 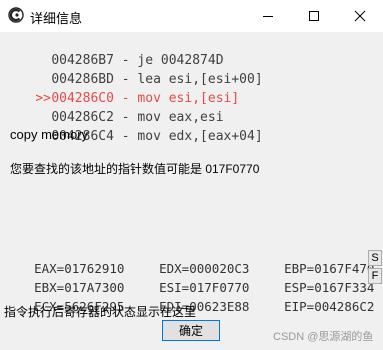 What do you see at coordinates (323, 337) in the screenshot?
I see `watermark: CSDN @思源湖的鱼` at bounding box center [323, 337].